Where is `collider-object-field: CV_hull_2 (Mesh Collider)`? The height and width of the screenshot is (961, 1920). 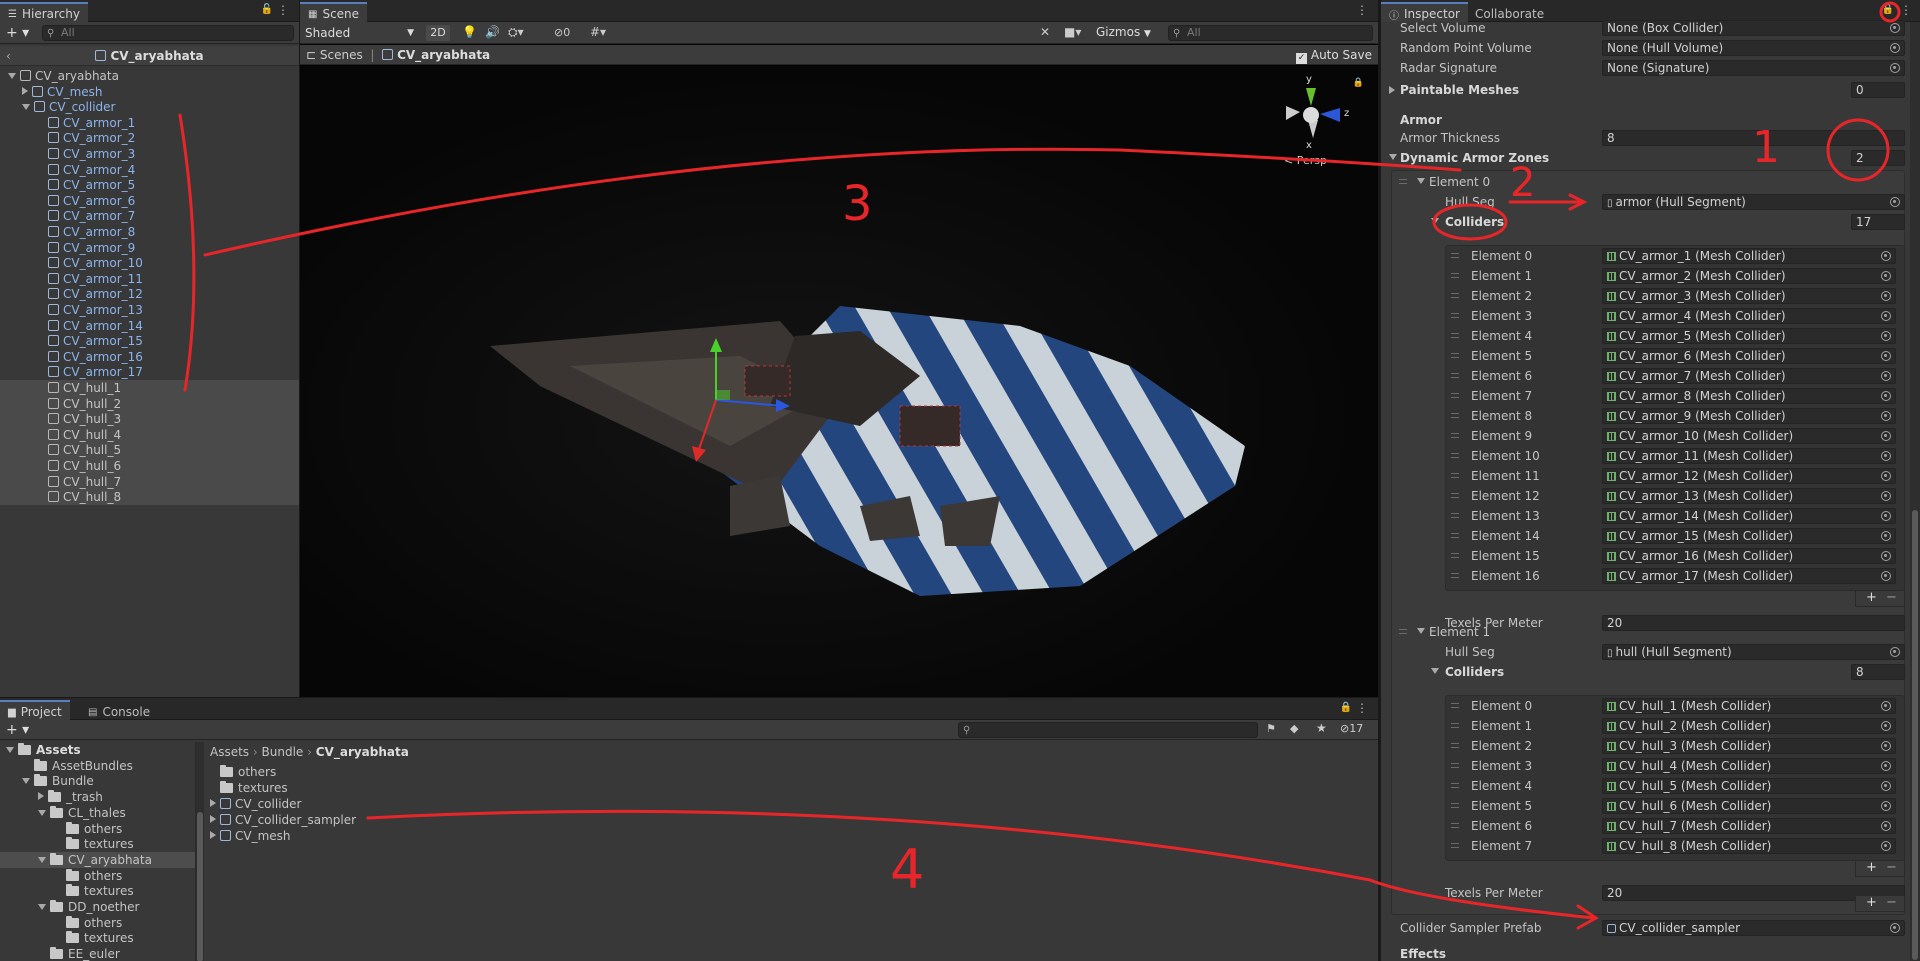 collider-object-field: CV_hull_2 (Mesh Collider) is located at coordinates (1749, 726).